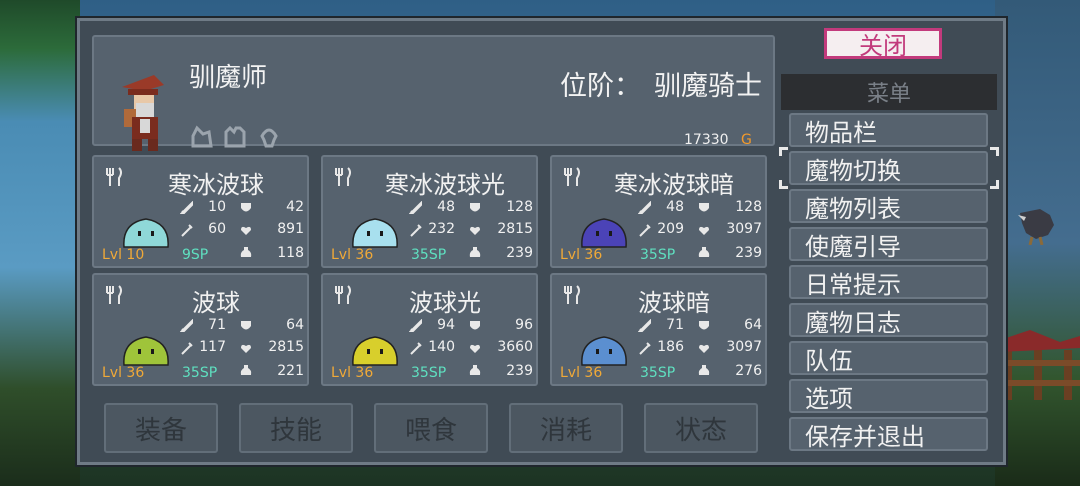 The width and height of the screenshot is (1080, 486). What do you see at coordinates (446, 325) in the screenshot?
I see `monster-stat-atk: 94` at bounding box center [446, 325].